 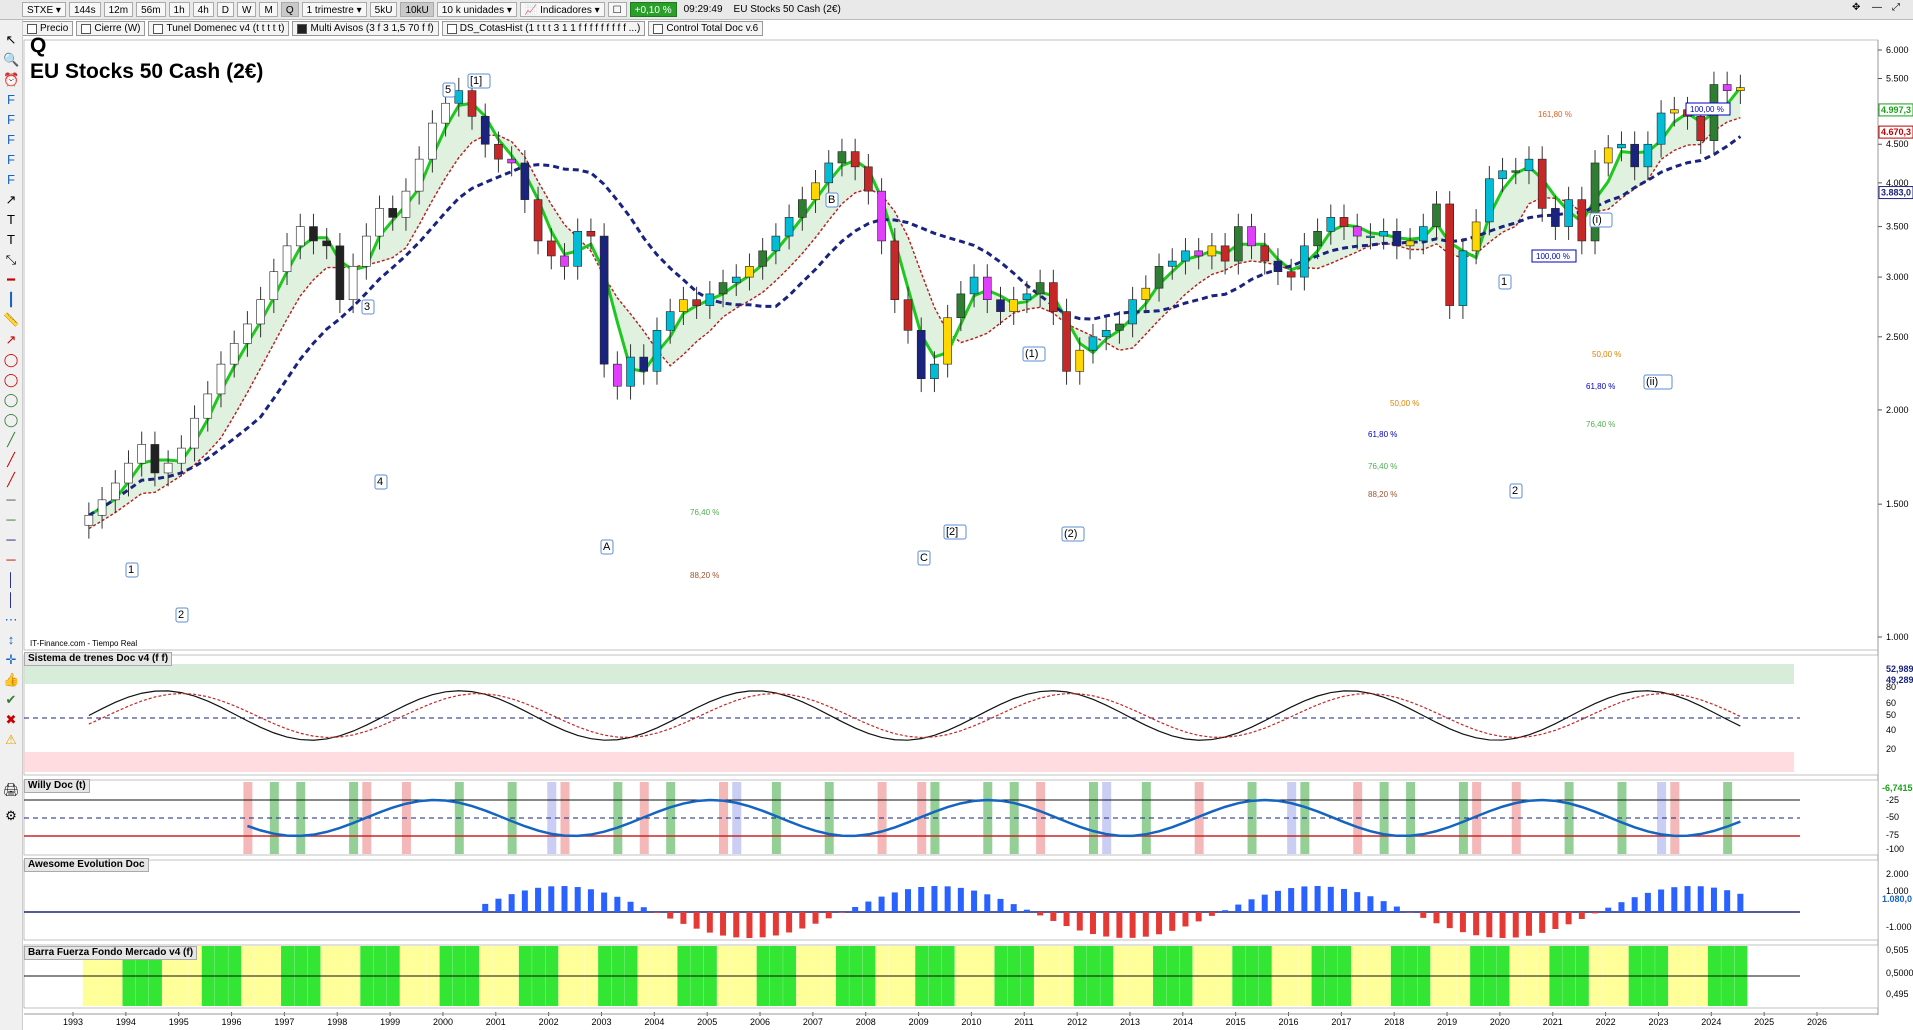 I want to click on indicators-button: 📈 Indicadores ▾, so click(x=562, y=9).